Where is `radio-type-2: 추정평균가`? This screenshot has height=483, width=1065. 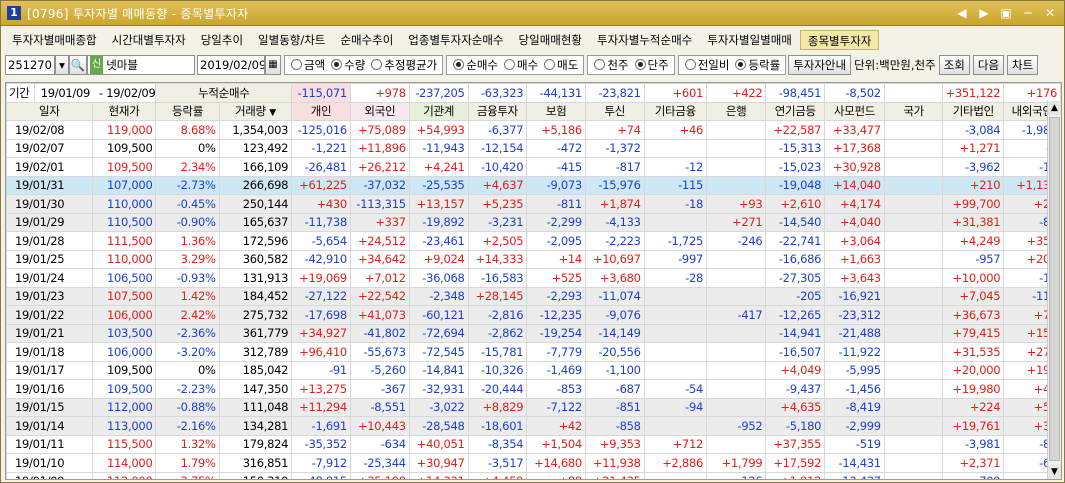 radio-type-2: 추정평균가 is located at coordinates (404, 65).